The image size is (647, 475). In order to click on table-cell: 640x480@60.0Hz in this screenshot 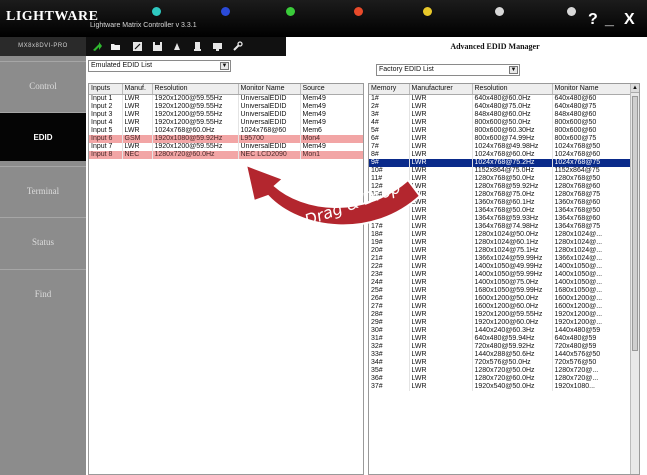, I will do `click(512, 98)`.